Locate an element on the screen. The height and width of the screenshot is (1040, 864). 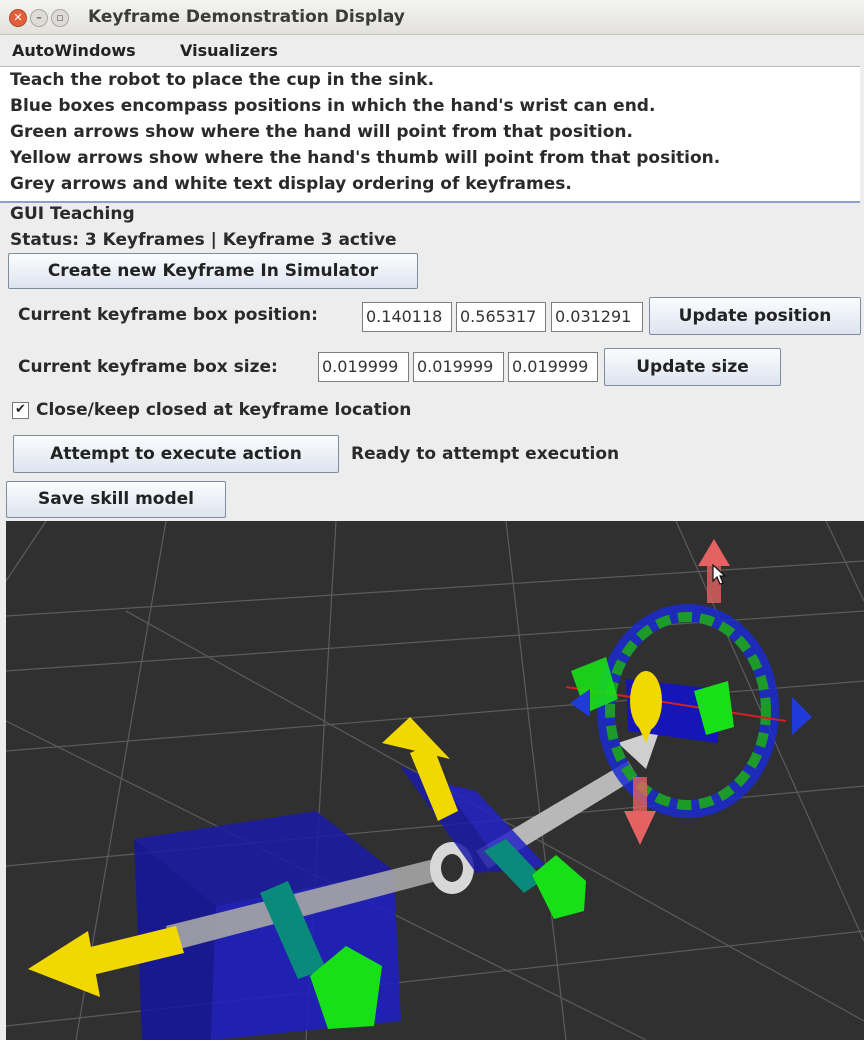
menu-autowindows: AutoWindows is located at coordinates (74, 50).